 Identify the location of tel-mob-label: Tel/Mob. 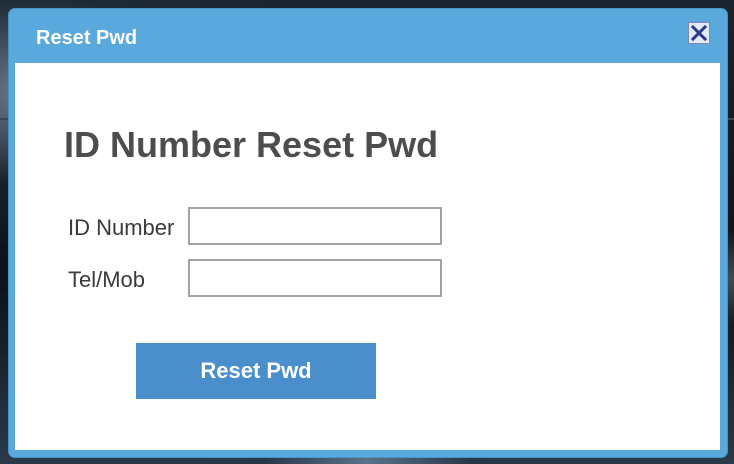
(107, 279).